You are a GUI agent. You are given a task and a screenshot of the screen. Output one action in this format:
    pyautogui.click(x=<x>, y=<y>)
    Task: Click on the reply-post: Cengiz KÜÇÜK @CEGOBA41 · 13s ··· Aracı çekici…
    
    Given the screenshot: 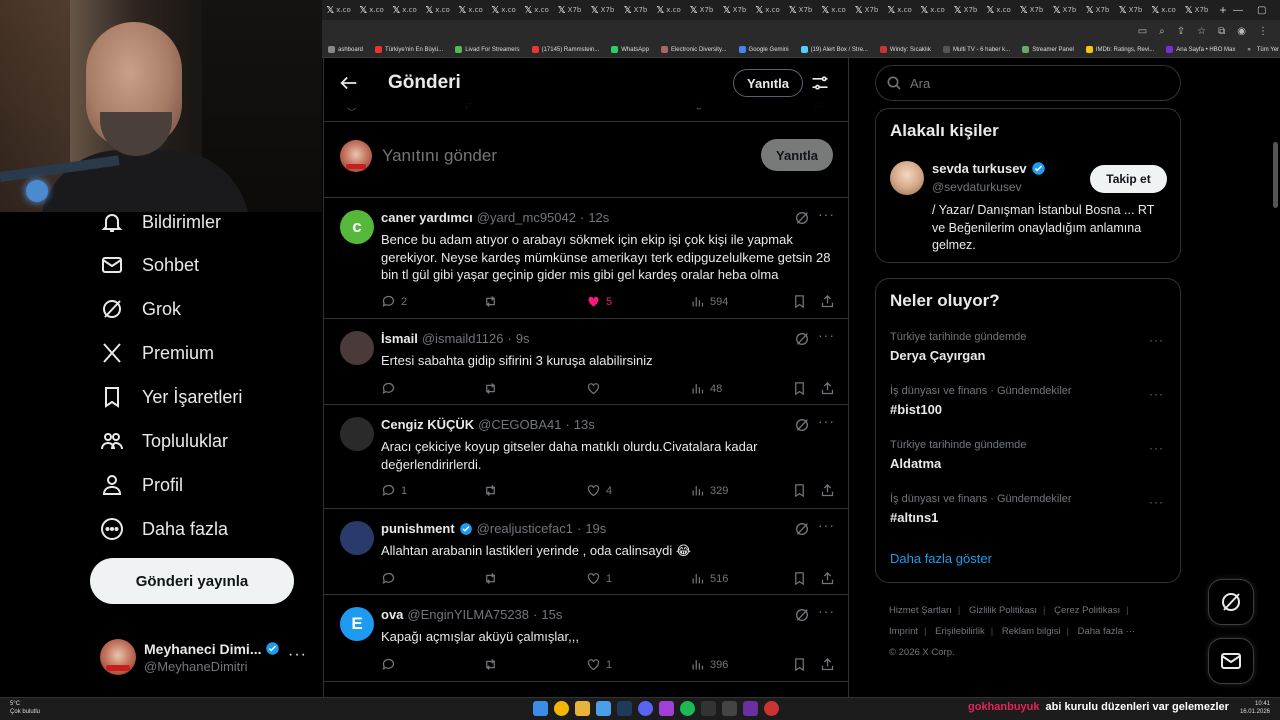 What is the action you would take?
    pyautogui.click(x=586, y=457)
    